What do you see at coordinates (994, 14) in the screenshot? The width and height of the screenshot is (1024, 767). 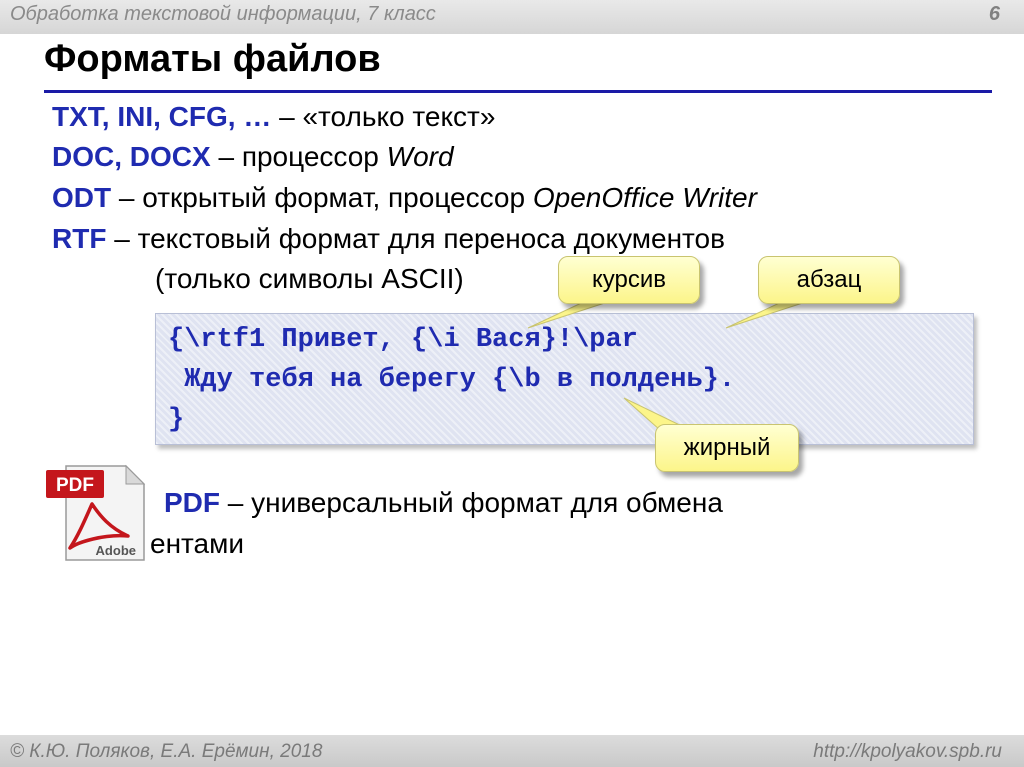 I see `page-number: 6` at bounding box center [994, 14].